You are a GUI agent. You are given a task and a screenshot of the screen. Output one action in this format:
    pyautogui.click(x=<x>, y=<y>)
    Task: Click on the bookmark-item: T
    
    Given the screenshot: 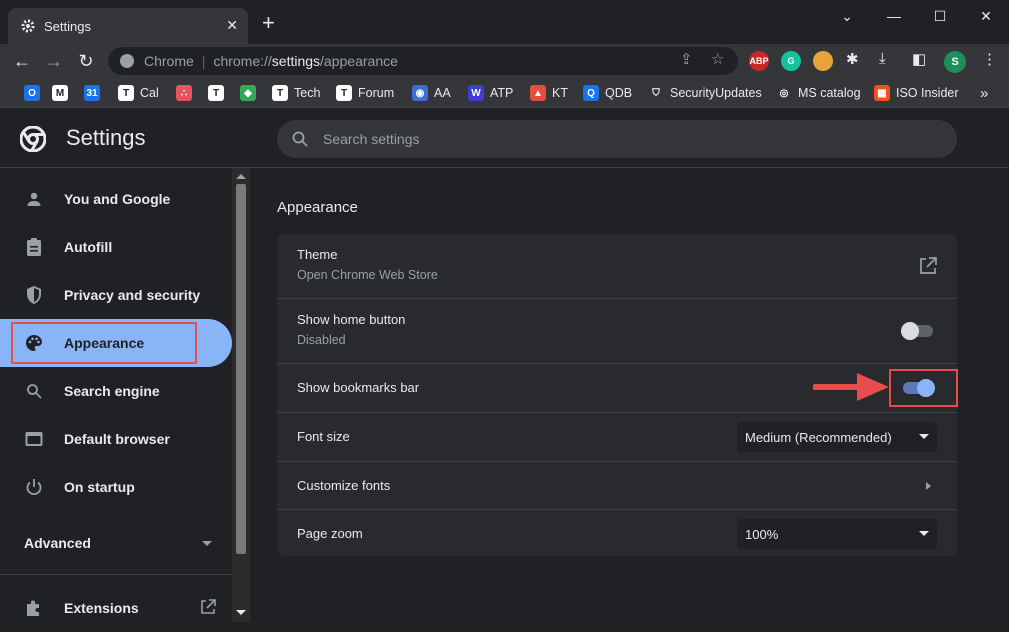 What is the action you would take?
    pyautogui.click(x=219, y=93)
    